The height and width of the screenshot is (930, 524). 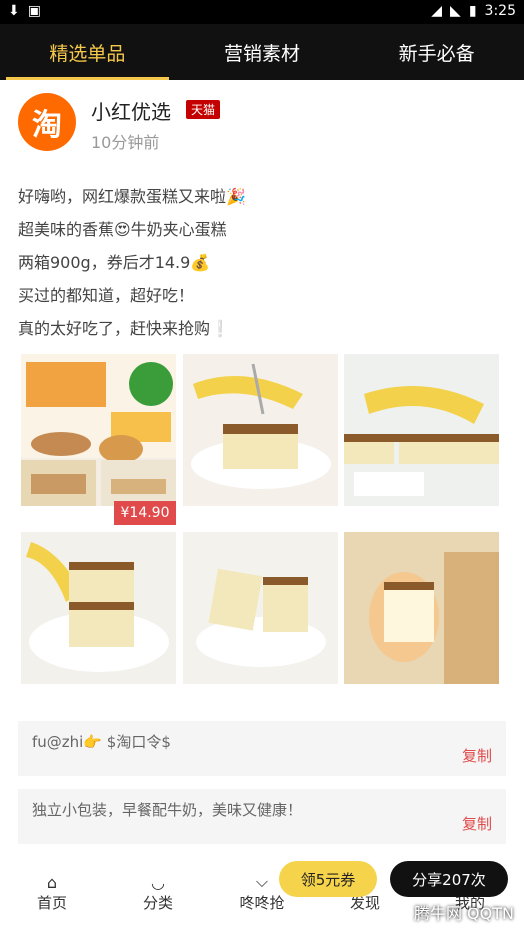 What do you see at coordinates (131, 112) in the screenshot?
I see `author-name: 小红优选` at bounding box center [131, 112].